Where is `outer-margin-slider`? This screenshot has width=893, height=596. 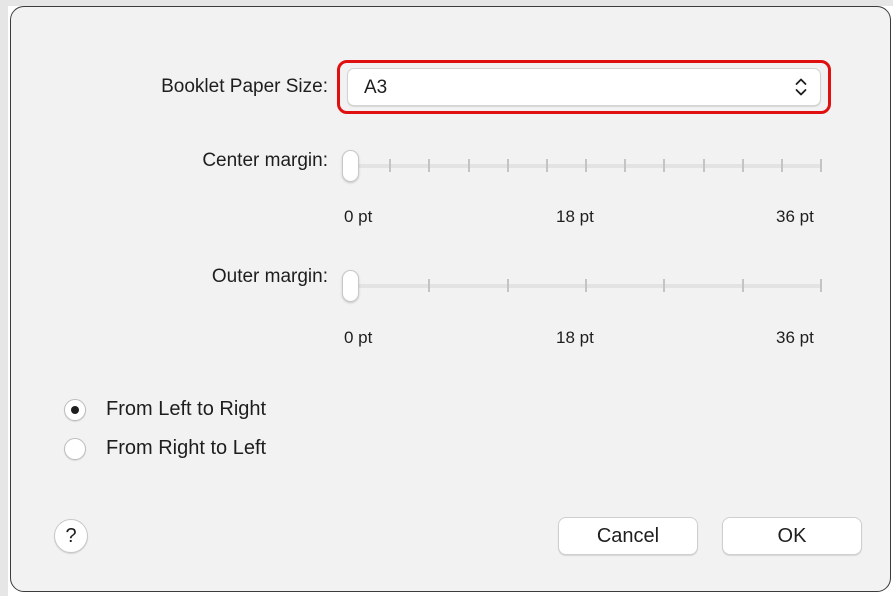 outer-margin-slider is located at coordinates (582, 286).